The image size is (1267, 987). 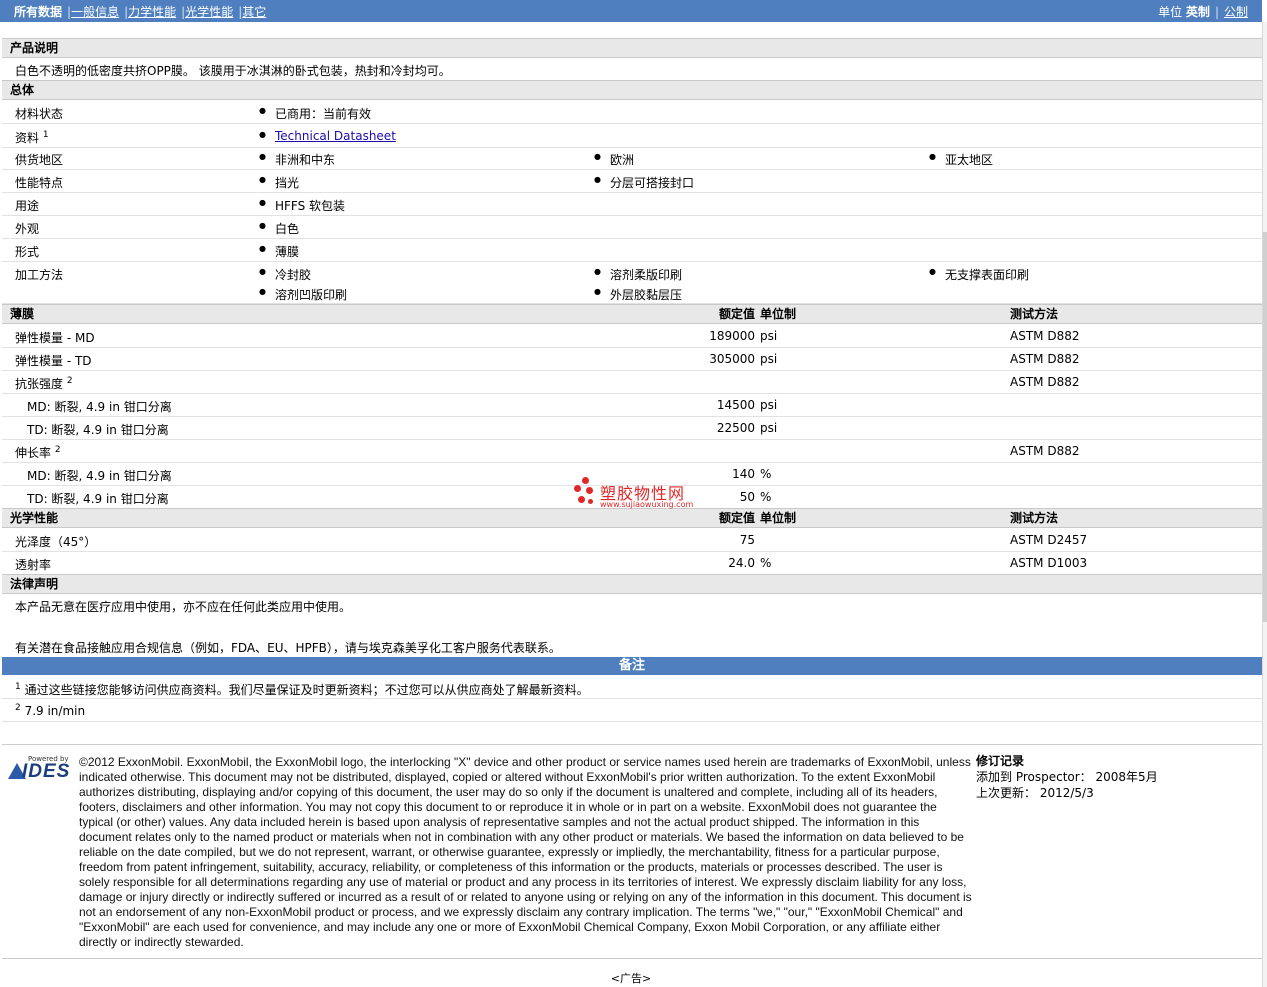 I want to click on list-item: HFFS 软包装, so click(x=302, y=205).